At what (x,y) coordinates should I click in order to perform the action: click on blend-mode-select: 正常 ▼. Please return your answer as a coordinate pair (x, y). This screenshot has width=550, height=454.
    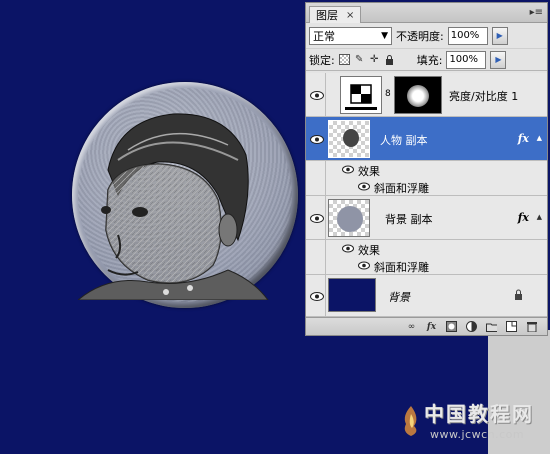
    Looking at the image, I should click on (350, 35).